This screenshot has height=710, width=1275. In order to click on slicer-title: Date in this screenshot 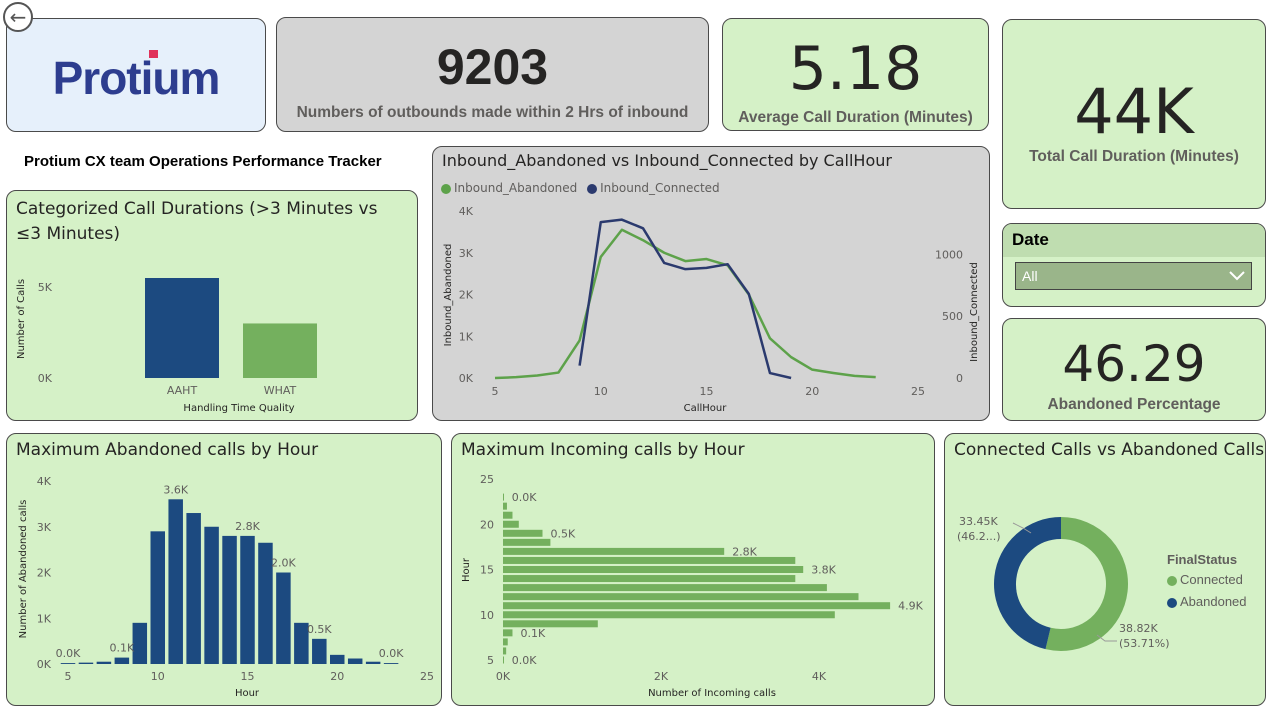, I will do `click(1134, 240)`.